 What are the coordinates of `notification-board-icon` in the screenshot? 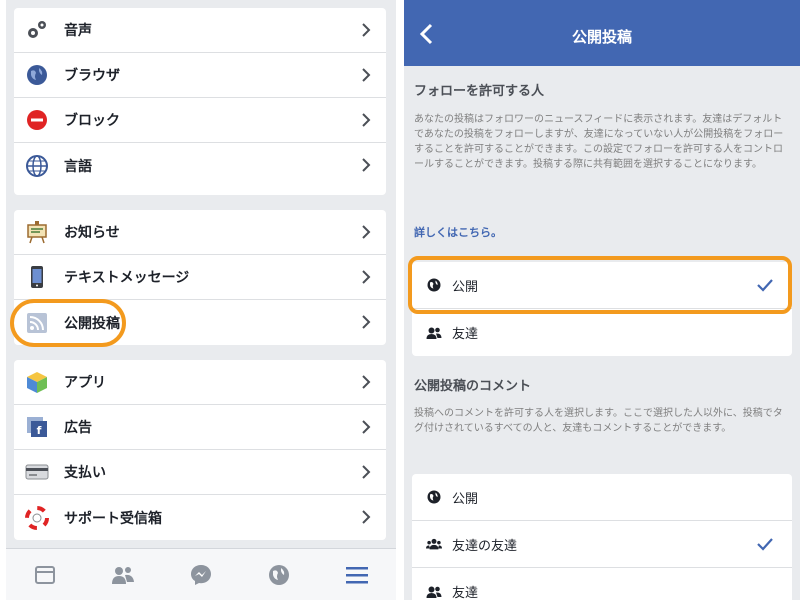 It's located at (37, 232).